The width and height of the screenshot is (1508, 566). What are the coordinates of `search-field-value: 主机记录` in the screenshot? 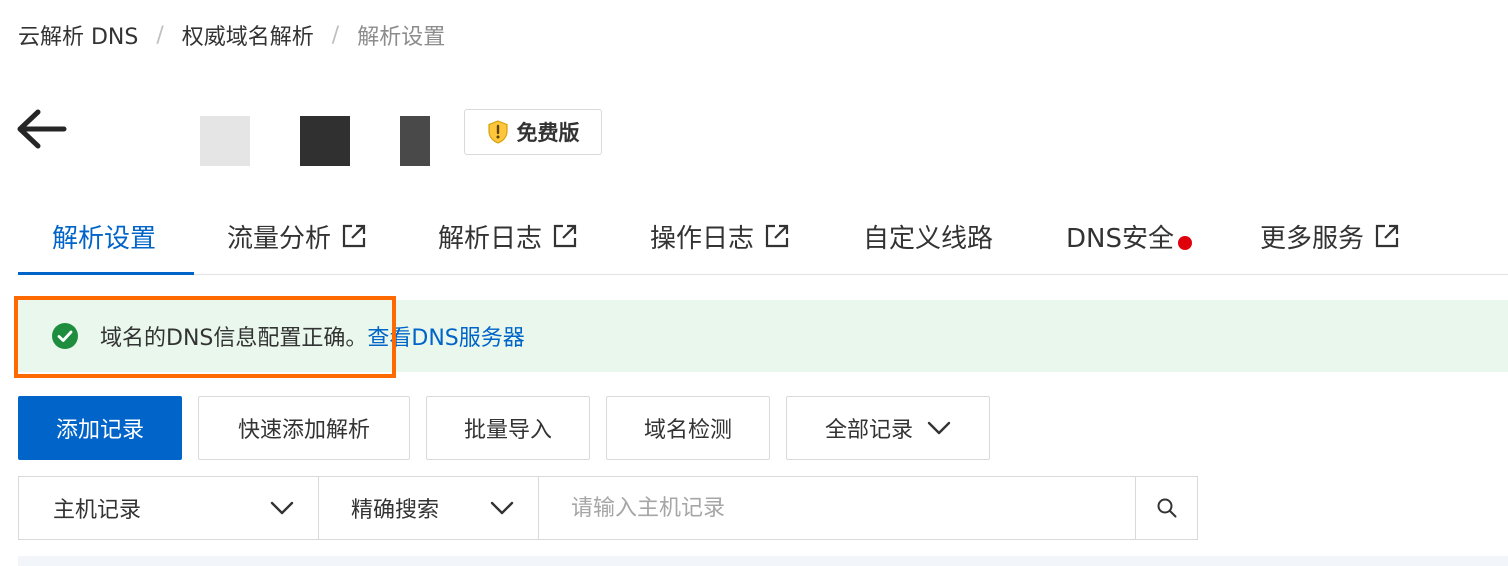 It's located at (97, 510).